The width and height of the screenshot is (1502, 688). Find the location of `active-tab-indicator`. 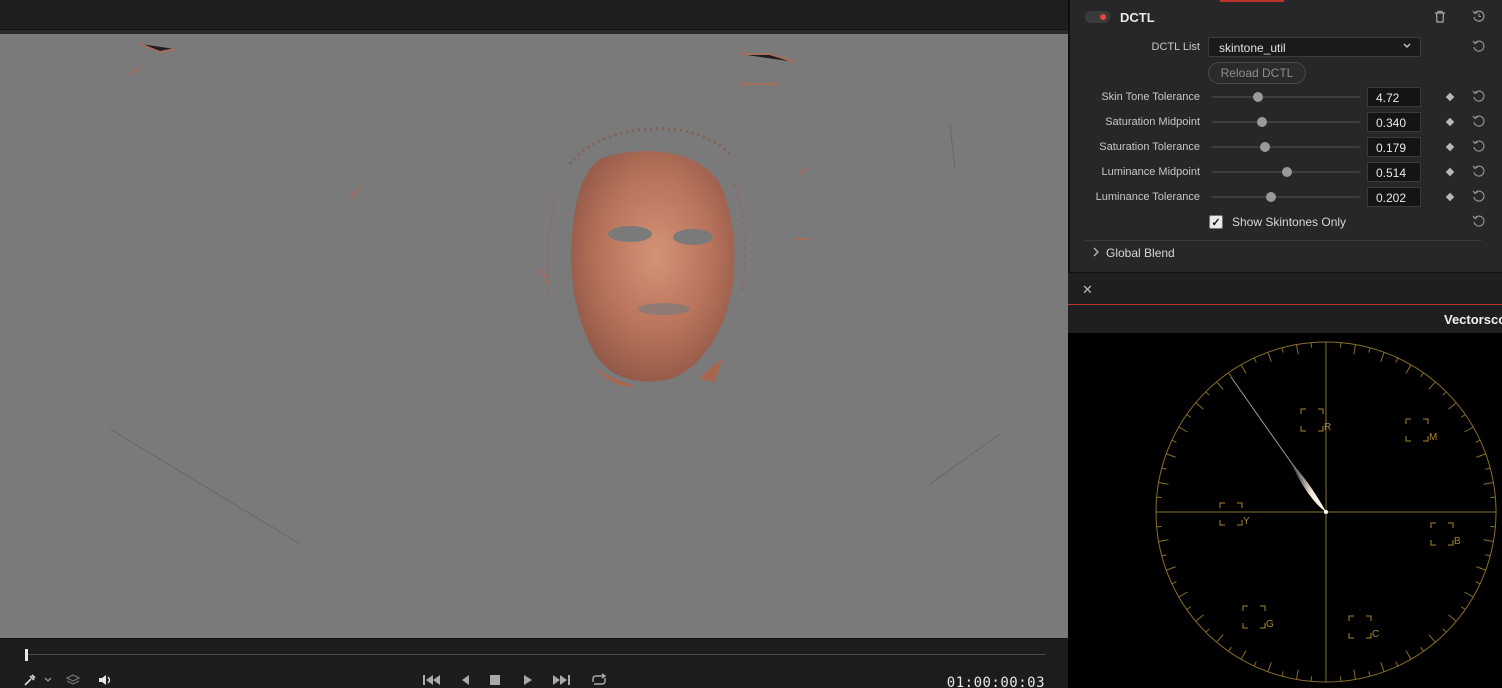

active-tab-indicator is located at coordinates (1252, 1).